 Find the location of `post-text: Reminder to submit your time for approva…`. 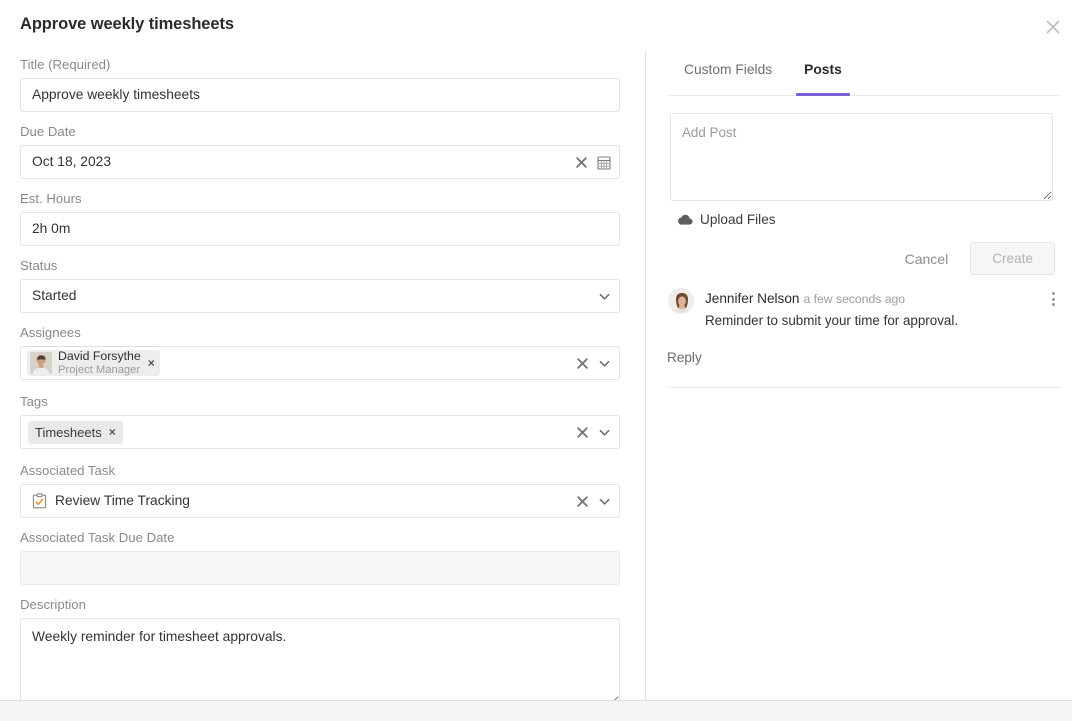

post-text: Reminder to submit your time for approva… is located at coordinates (832, 320).